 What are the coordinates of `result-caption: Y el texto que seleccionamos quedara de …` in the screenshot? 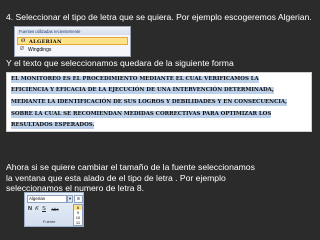 It's located at (120, 63).